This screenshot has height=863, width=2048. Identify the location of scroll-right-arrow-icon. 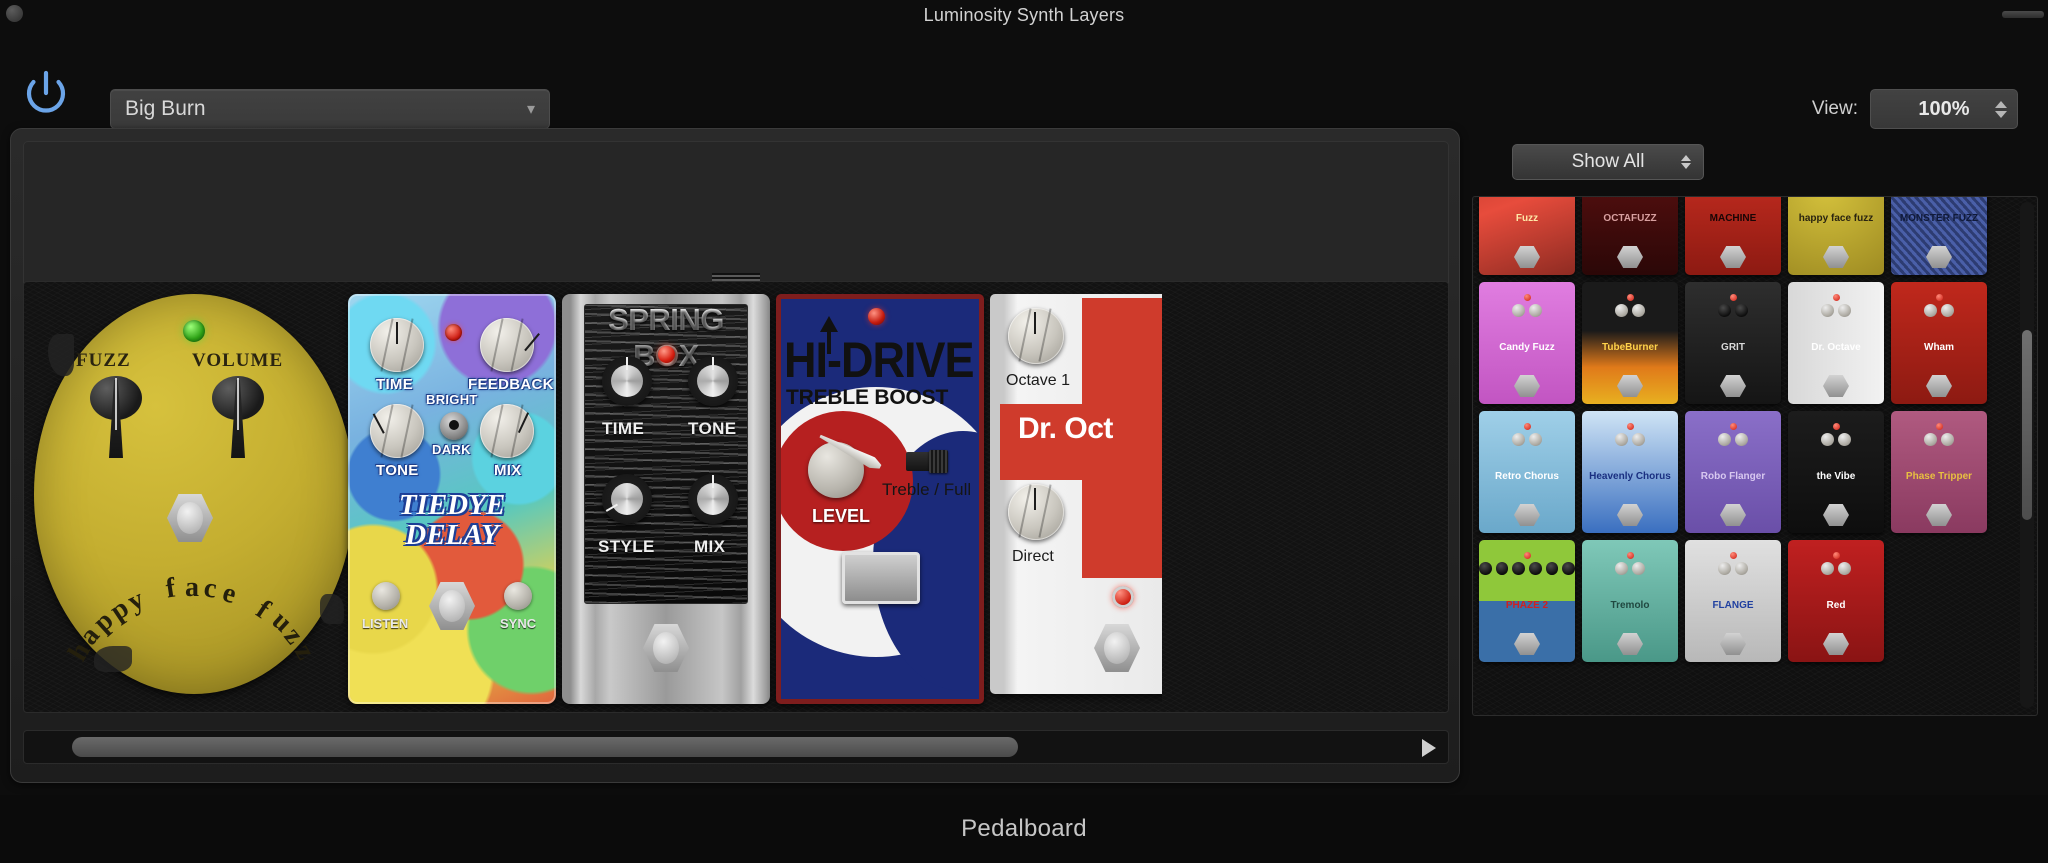
(1429, 748).